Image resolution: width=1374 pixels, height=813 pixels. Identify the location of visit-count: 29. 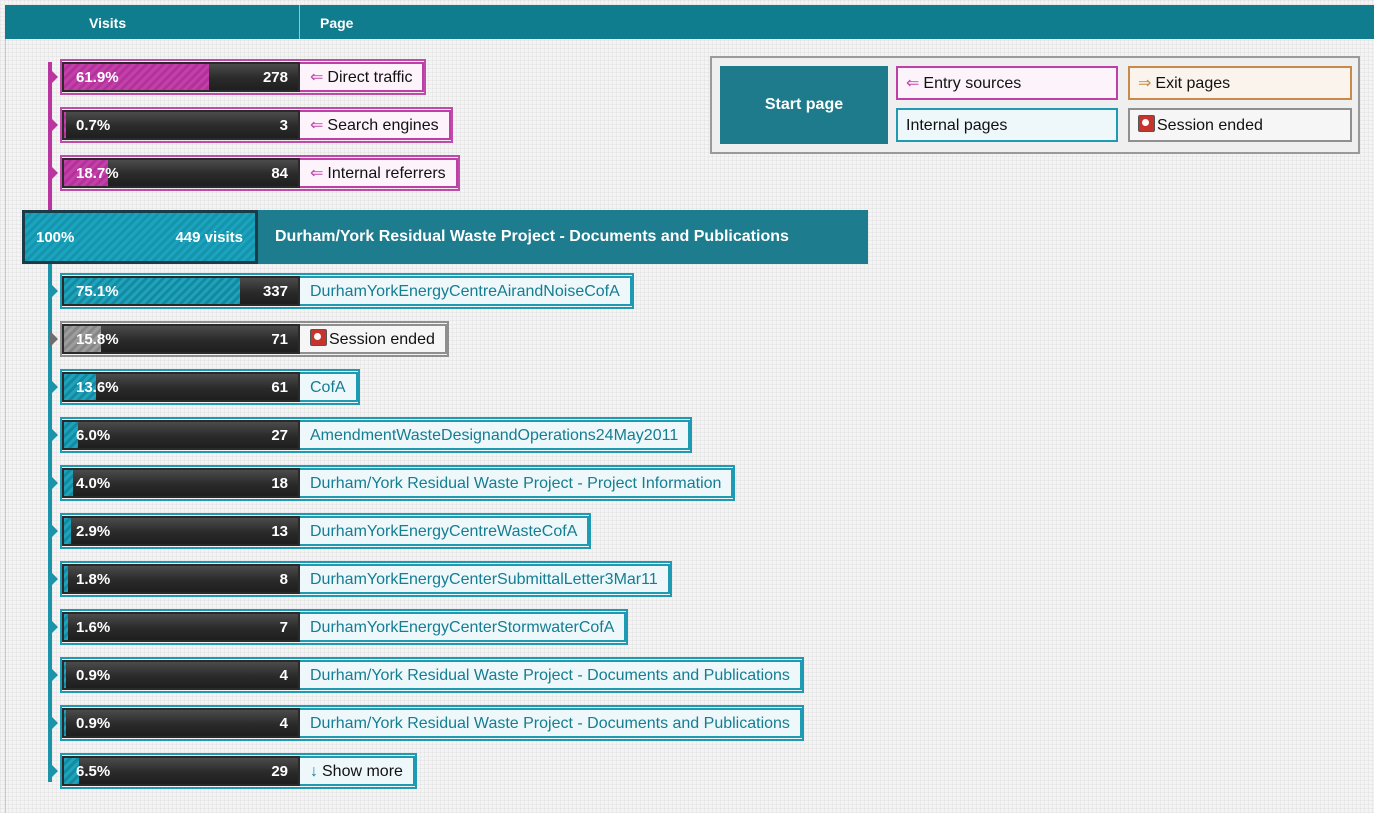
(279, 771).